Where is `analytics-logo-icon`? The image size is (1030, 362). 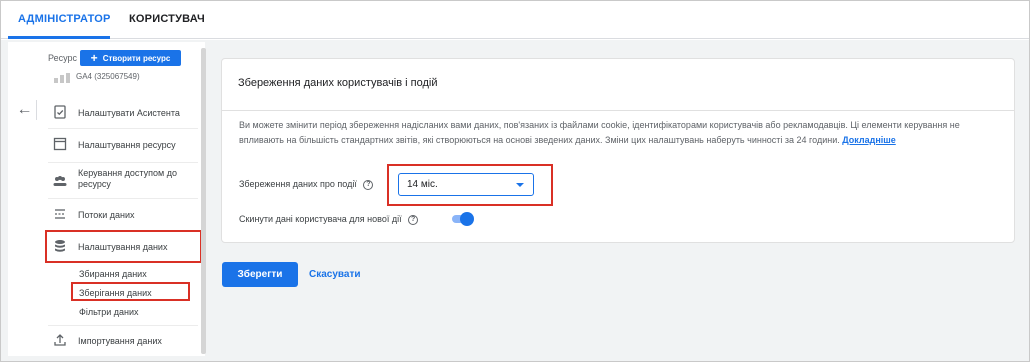 analytics-logo-icon is located at coordinates (62, 78).